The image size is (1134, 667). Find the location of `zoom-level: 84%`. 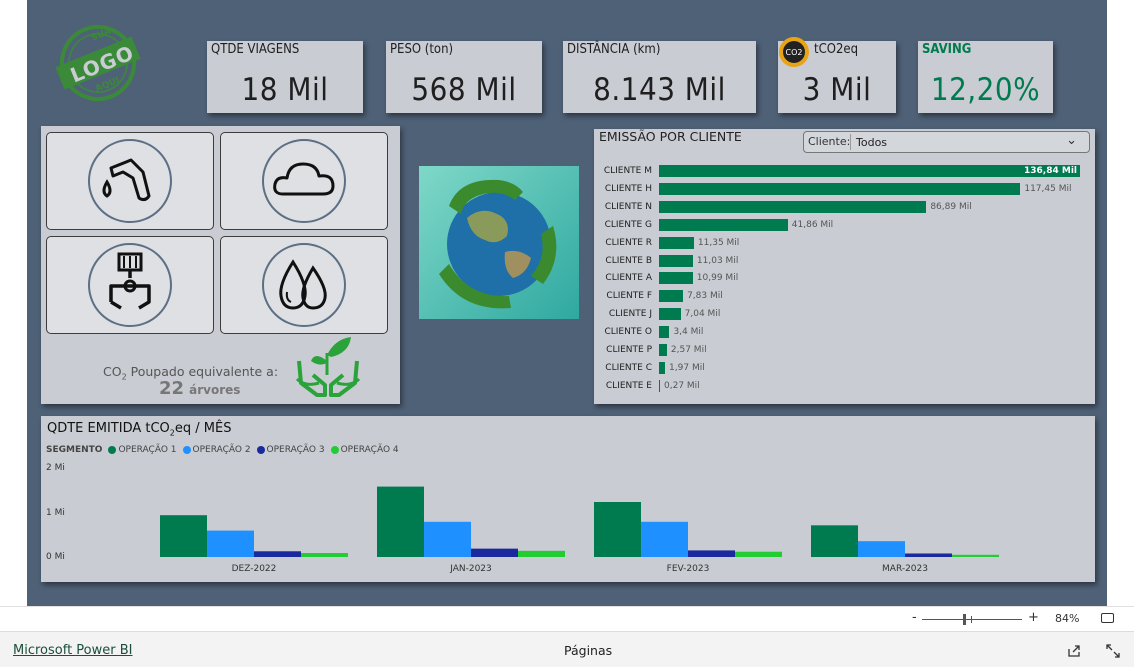

zoom-level: 84% is located at coordinates (1067, 618).